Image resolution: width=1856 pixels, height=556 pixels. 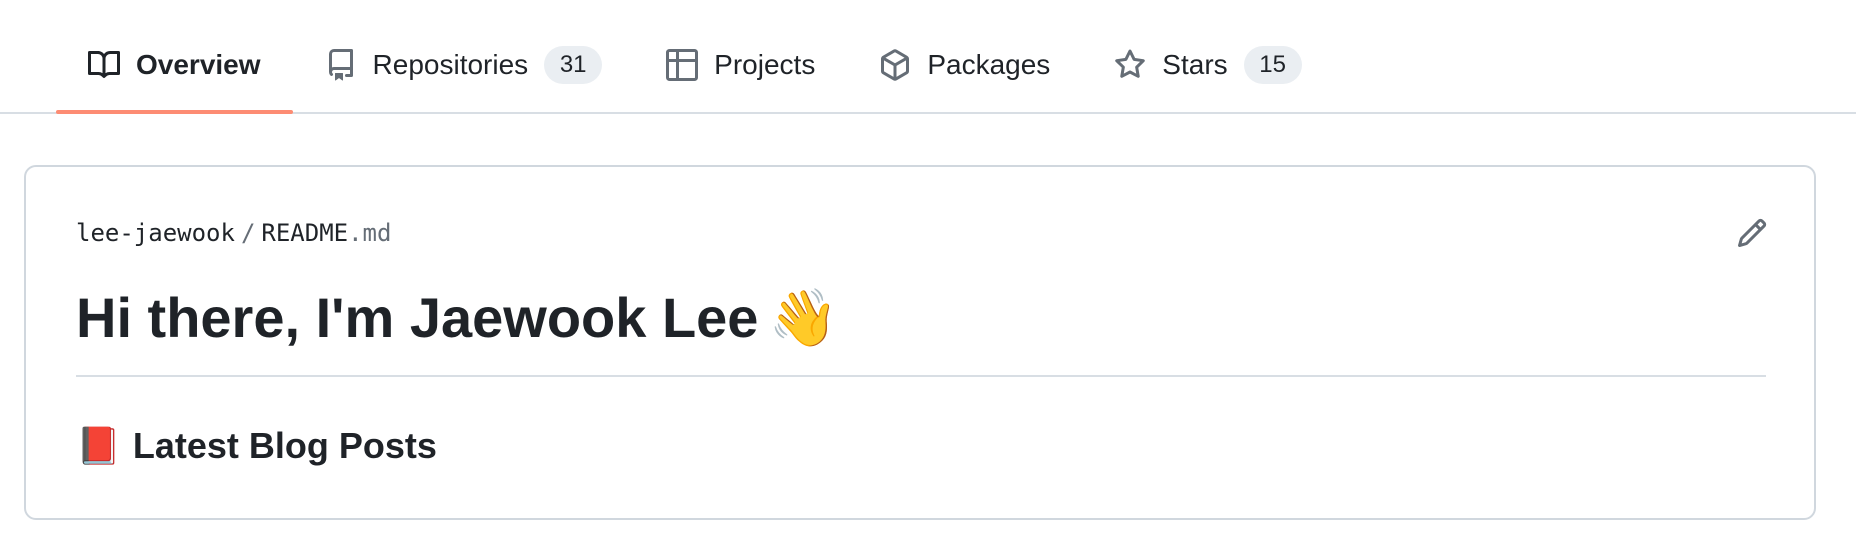 I want to click on readme-subheading: 📕 Latest Blog Posts, so click(x=256, y=446).